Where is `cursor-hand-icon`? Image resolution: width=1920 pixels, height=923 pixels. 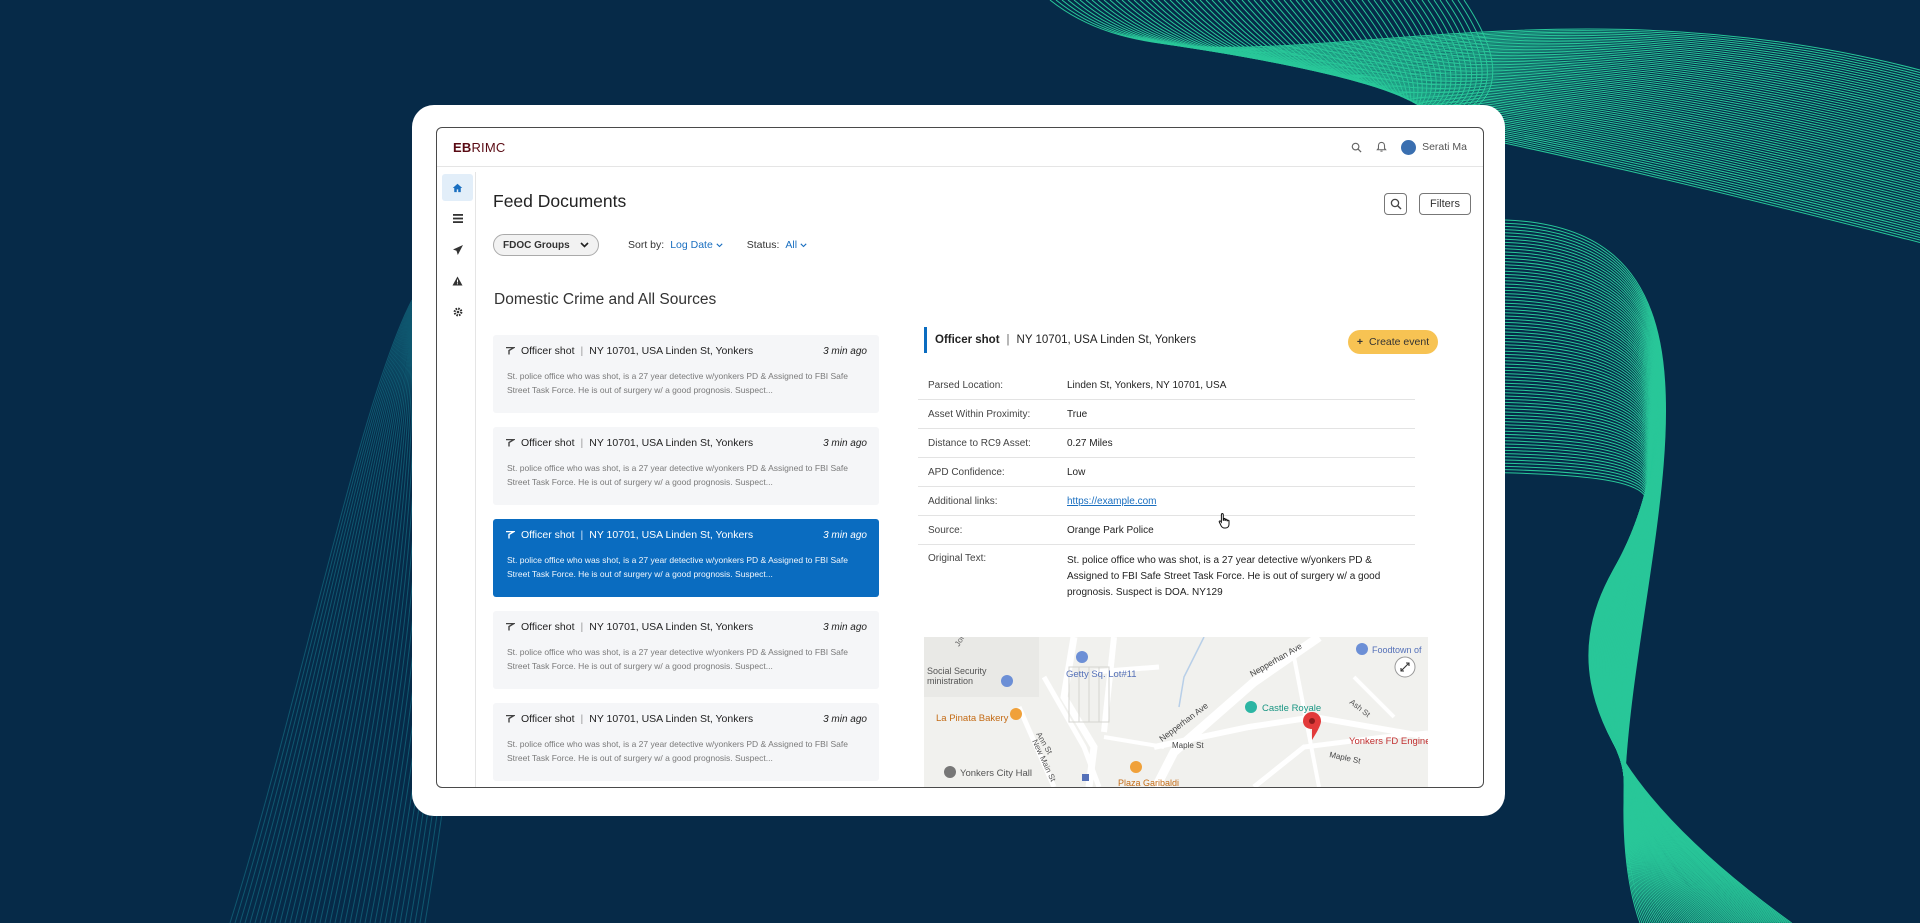
cursor-hand-icon is located at coordinates (1224, 521).